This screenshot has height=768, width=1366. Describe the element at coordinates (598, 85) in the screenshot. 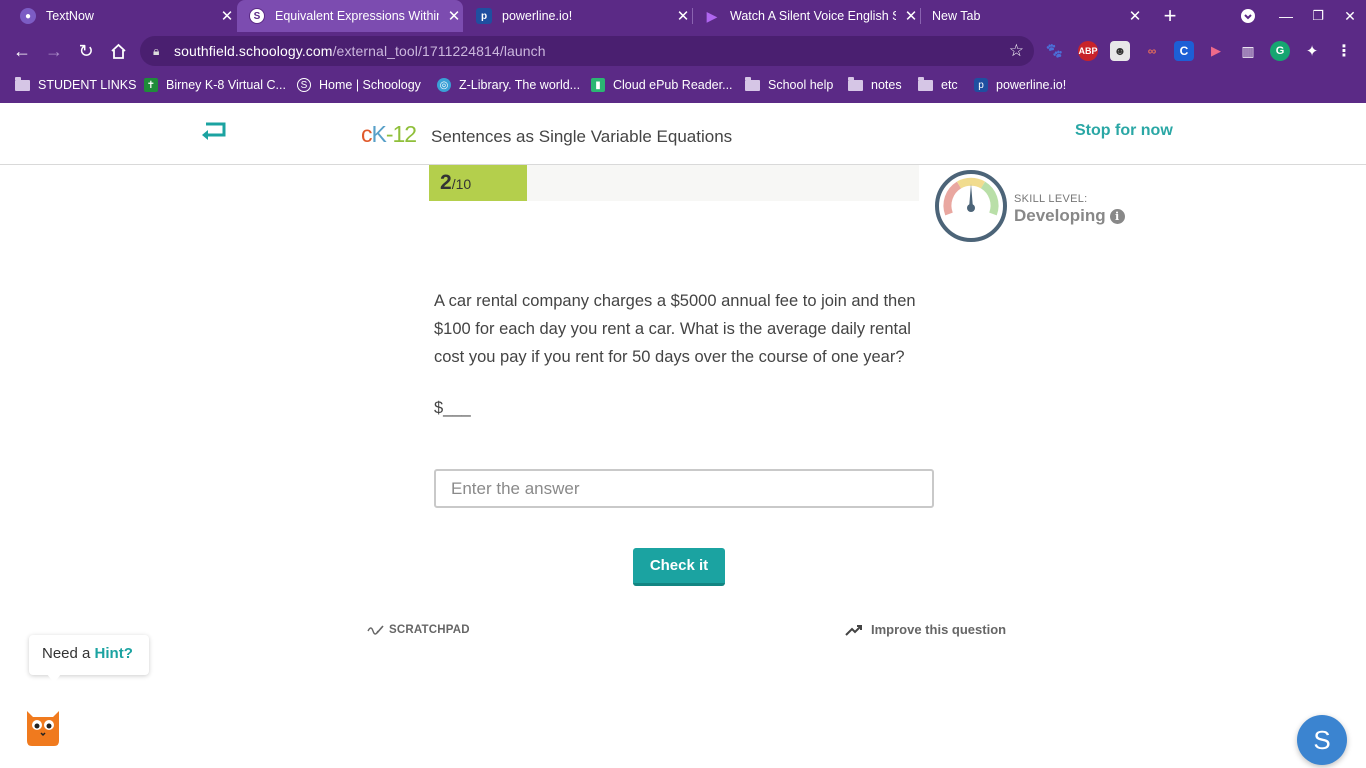

I see `book-icon: ▮` at that location.